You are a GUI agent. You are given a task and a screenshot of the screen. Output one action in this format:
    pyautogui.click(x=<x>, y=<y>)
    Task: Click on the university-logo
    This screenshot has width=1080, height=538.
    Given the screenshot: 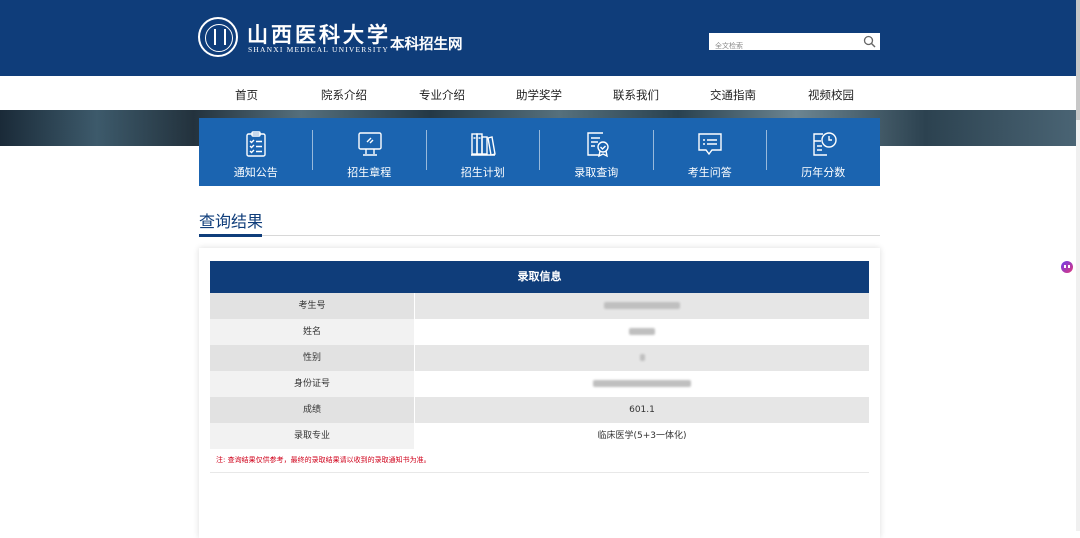 What is the action you would take?
    pyautogui.click(x=218, y=37)
    